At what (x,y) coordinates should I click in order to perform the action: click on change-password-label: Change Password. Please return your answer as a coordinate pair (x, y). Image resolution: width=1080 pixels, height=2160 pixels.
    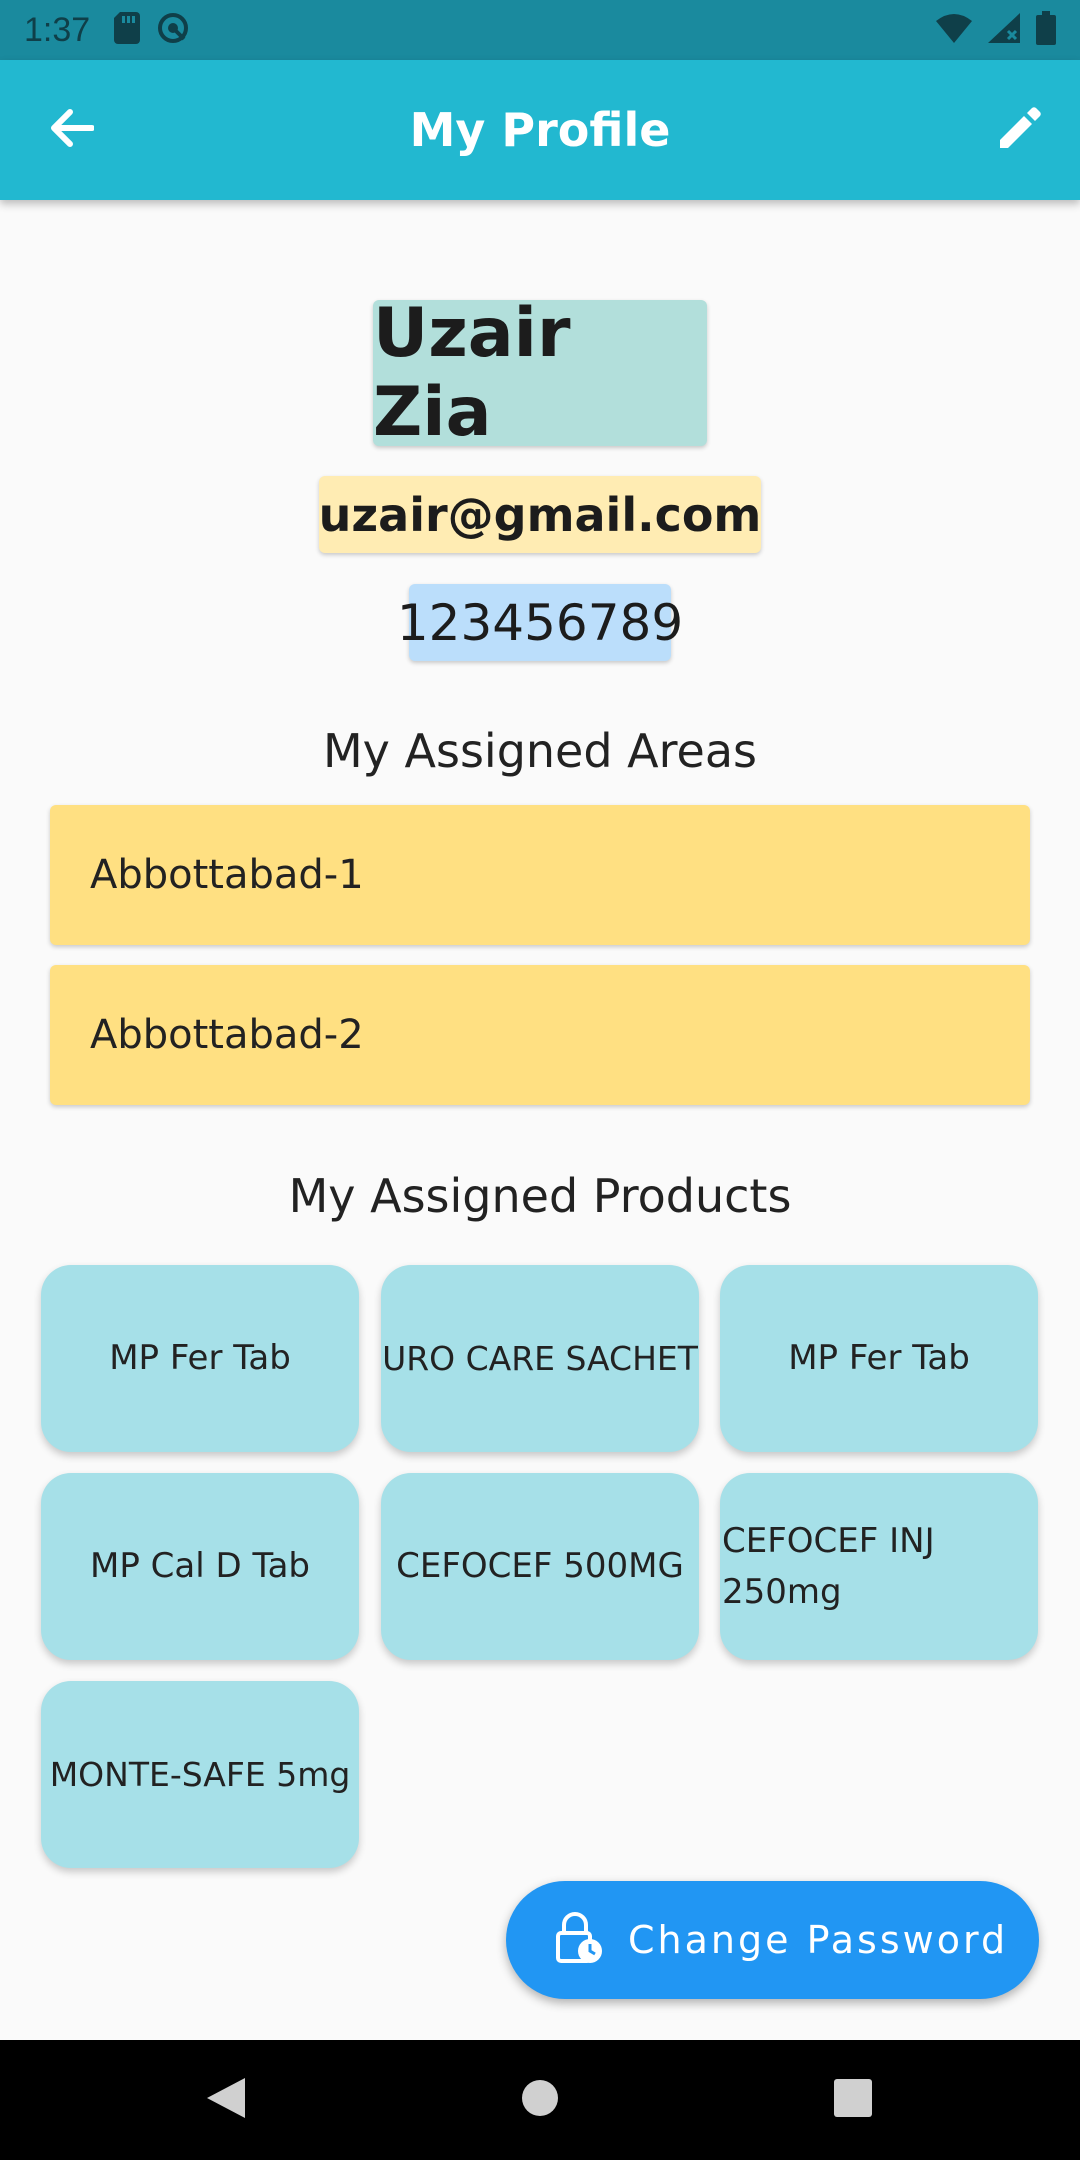
    Looking at the image, I should click on (818, 1940).